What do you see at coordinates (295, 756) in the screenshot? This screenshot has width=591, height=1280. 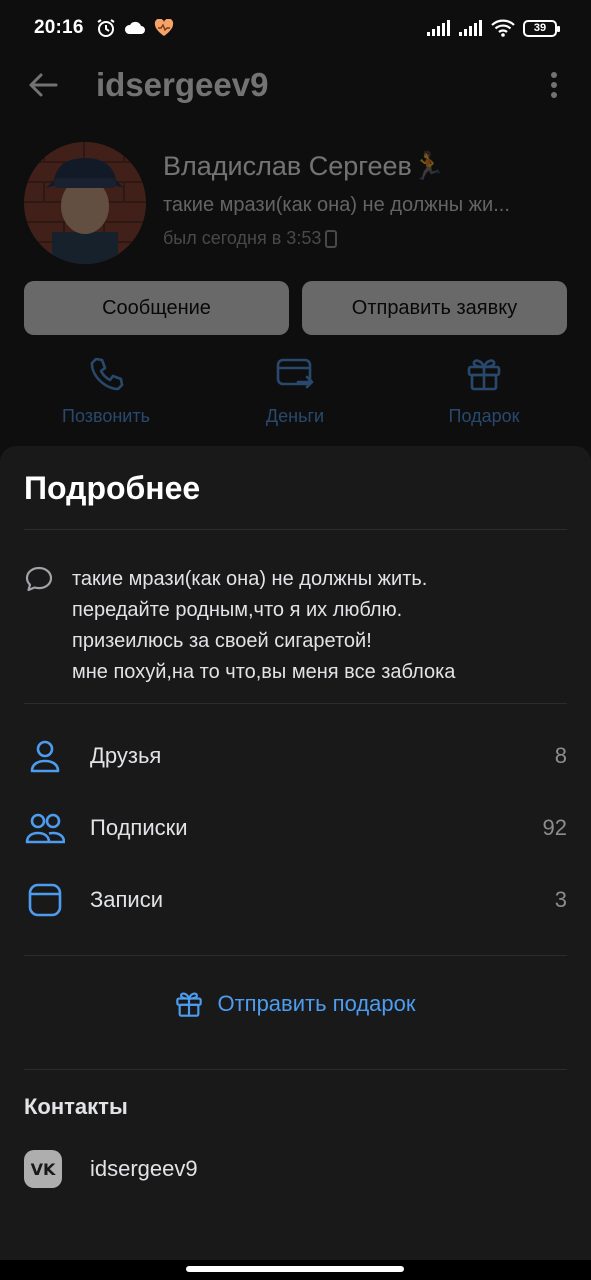 I see `friends-row: Друзья 8` at bounding box center [295, 756].